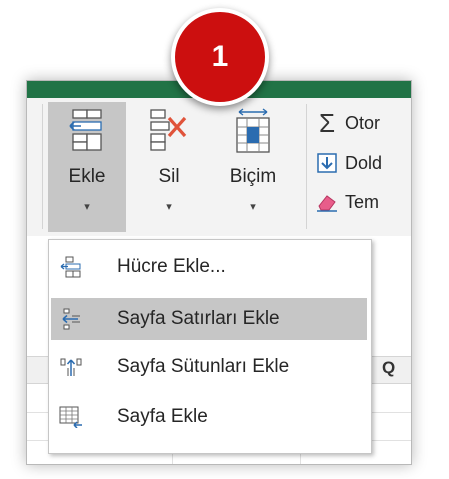 This screenshot has width=449, height=479. Describe the element at coordinates (169, 176) in the screenshot. I see `delete-label: Sil` at that location.